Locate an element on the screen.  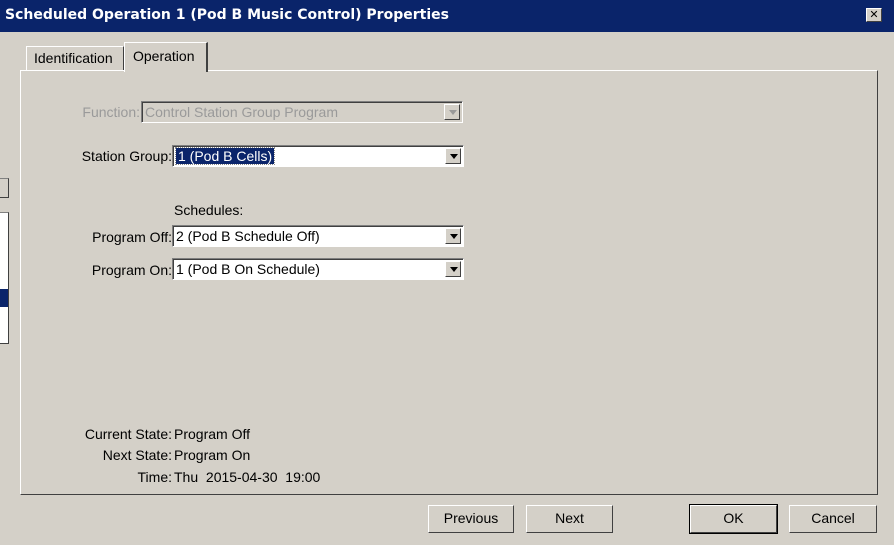
cancel-button: Cancel is located at coordinates (833, 519).